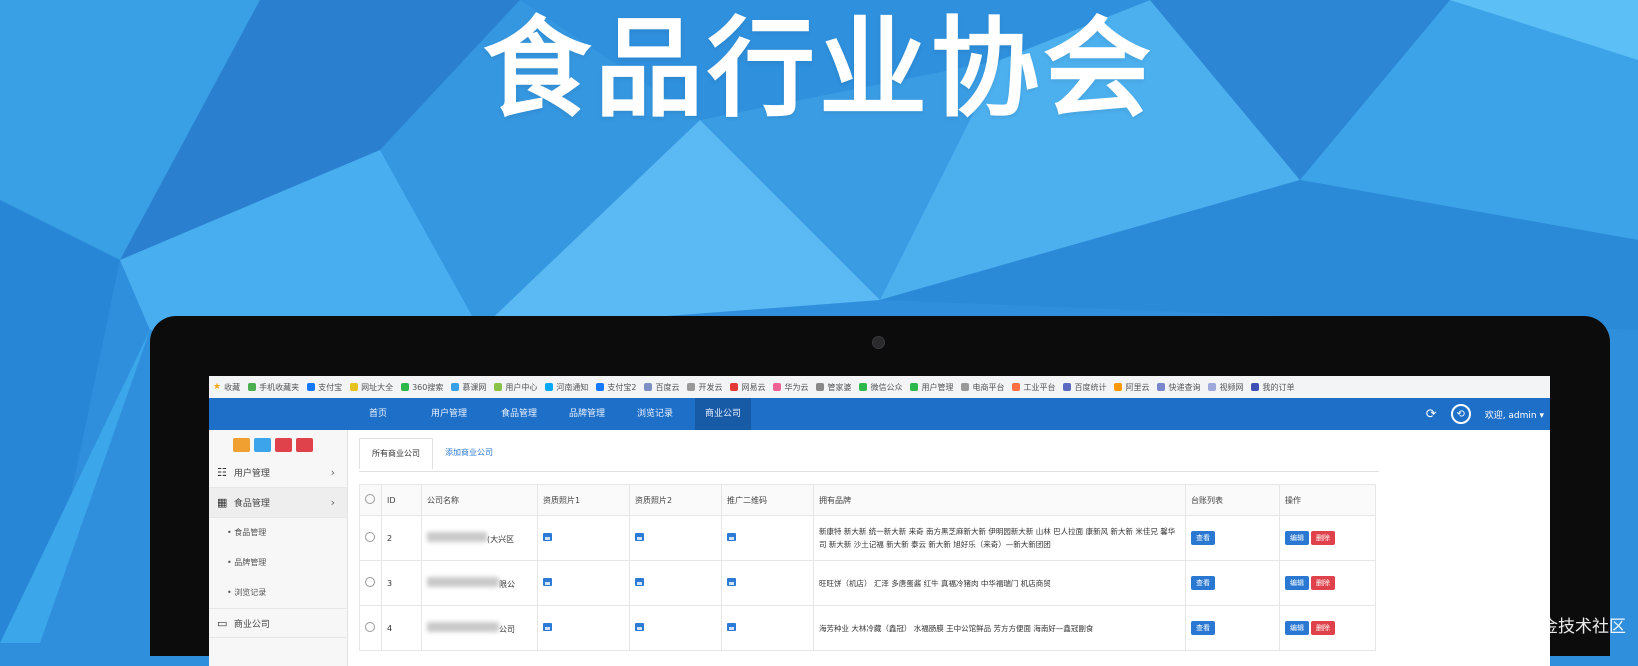 This screenshot has width=1638, height=666. Describe the element at coordinates (278, 563) in the screenshot. I see `sidebar-subitem-brands: • 品牌管理` at that location.